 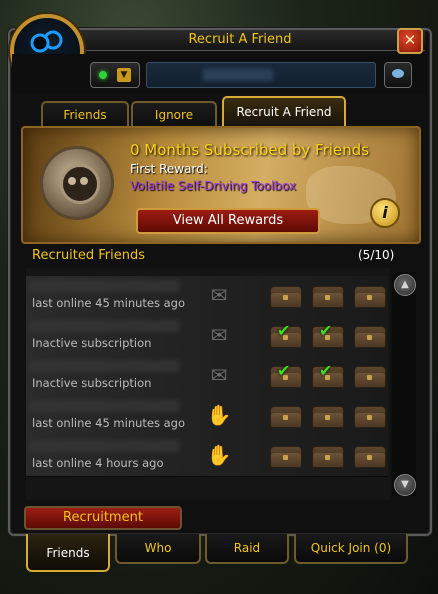 I want to click on recruit-row: last online 4 hours ago ✋, so click(x=207, y=456).